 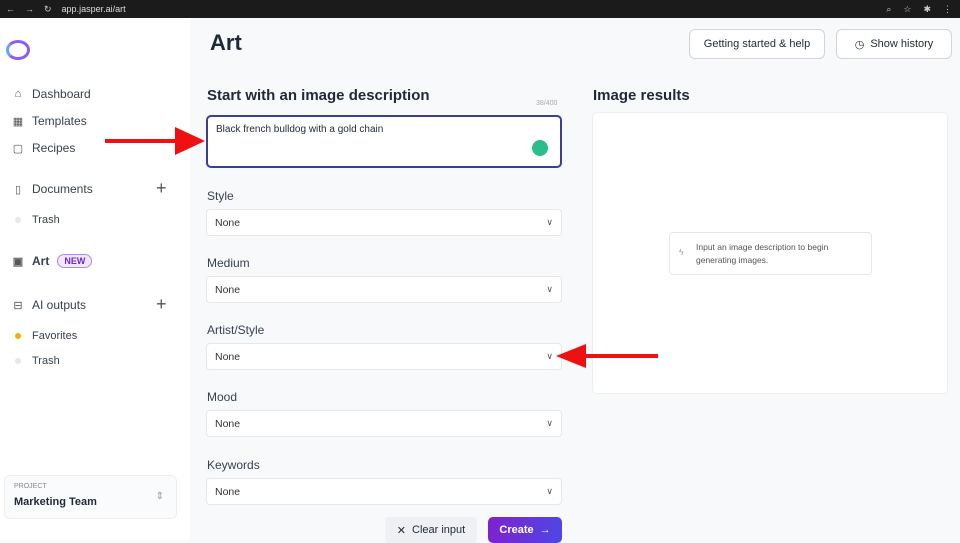 I want to click on chevron-updown-icon: ⇕, so click(x=159, y=496).